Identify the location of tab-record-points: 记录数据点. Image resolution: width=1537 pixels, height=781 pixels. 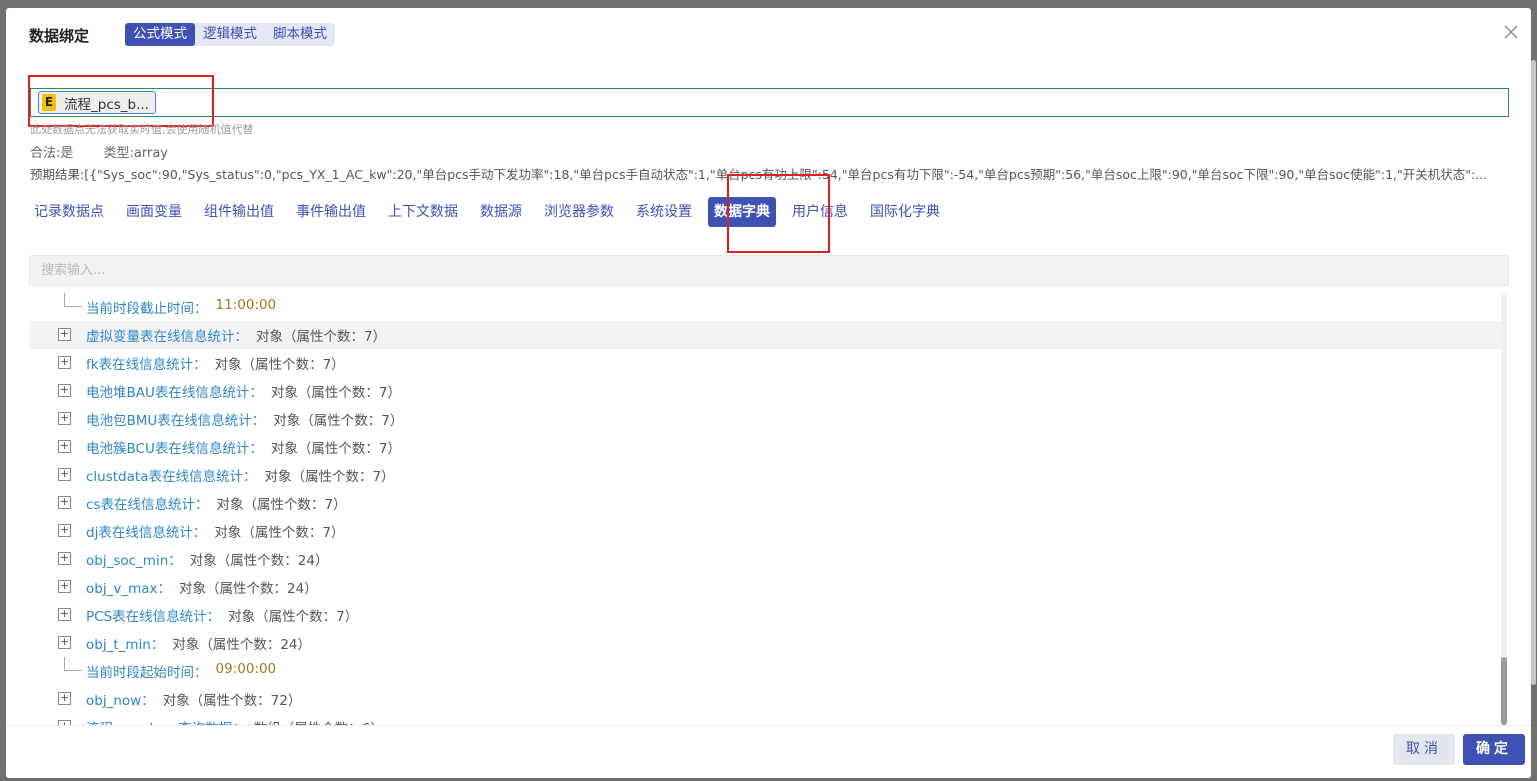
(69, 212).